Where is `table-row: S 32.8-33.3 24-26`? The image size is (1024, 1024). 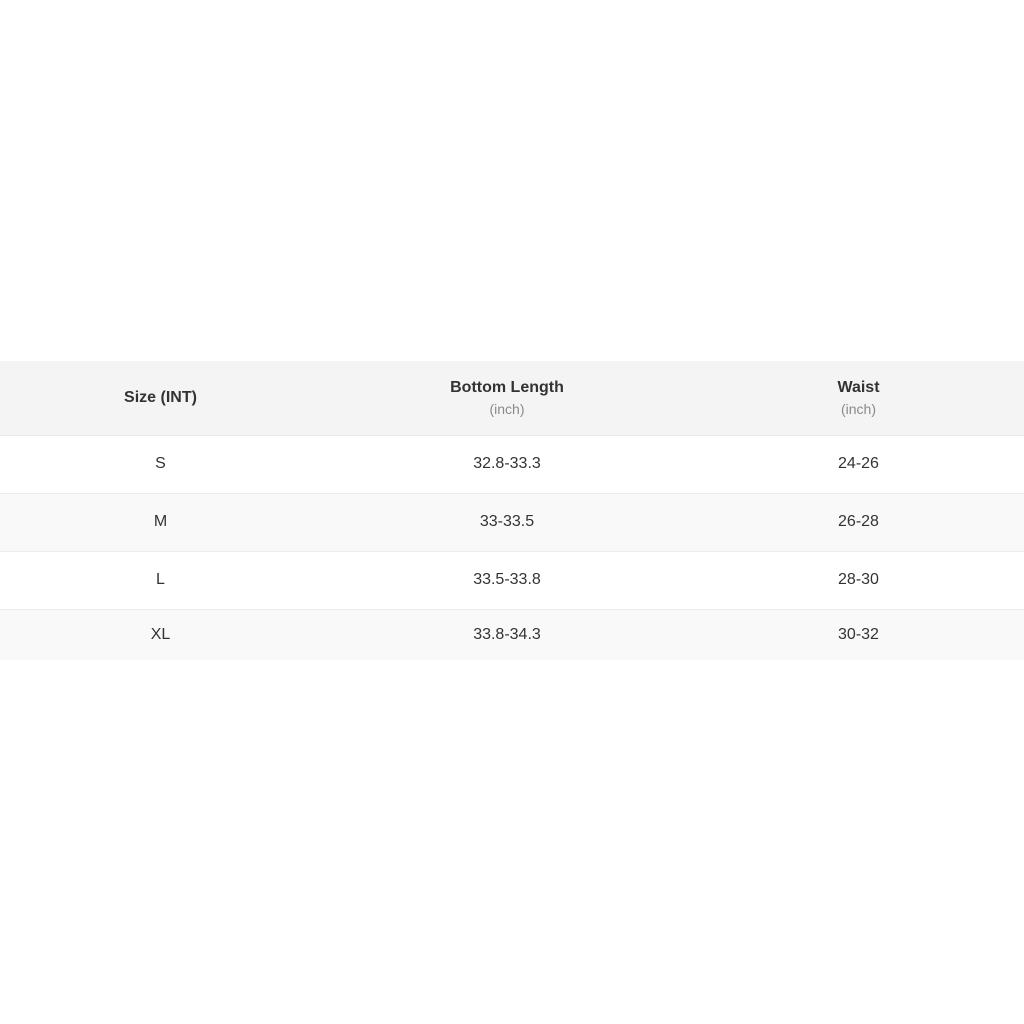
table-row: S 32.8-33.3 24-26 is located at coordinates (512, 464).